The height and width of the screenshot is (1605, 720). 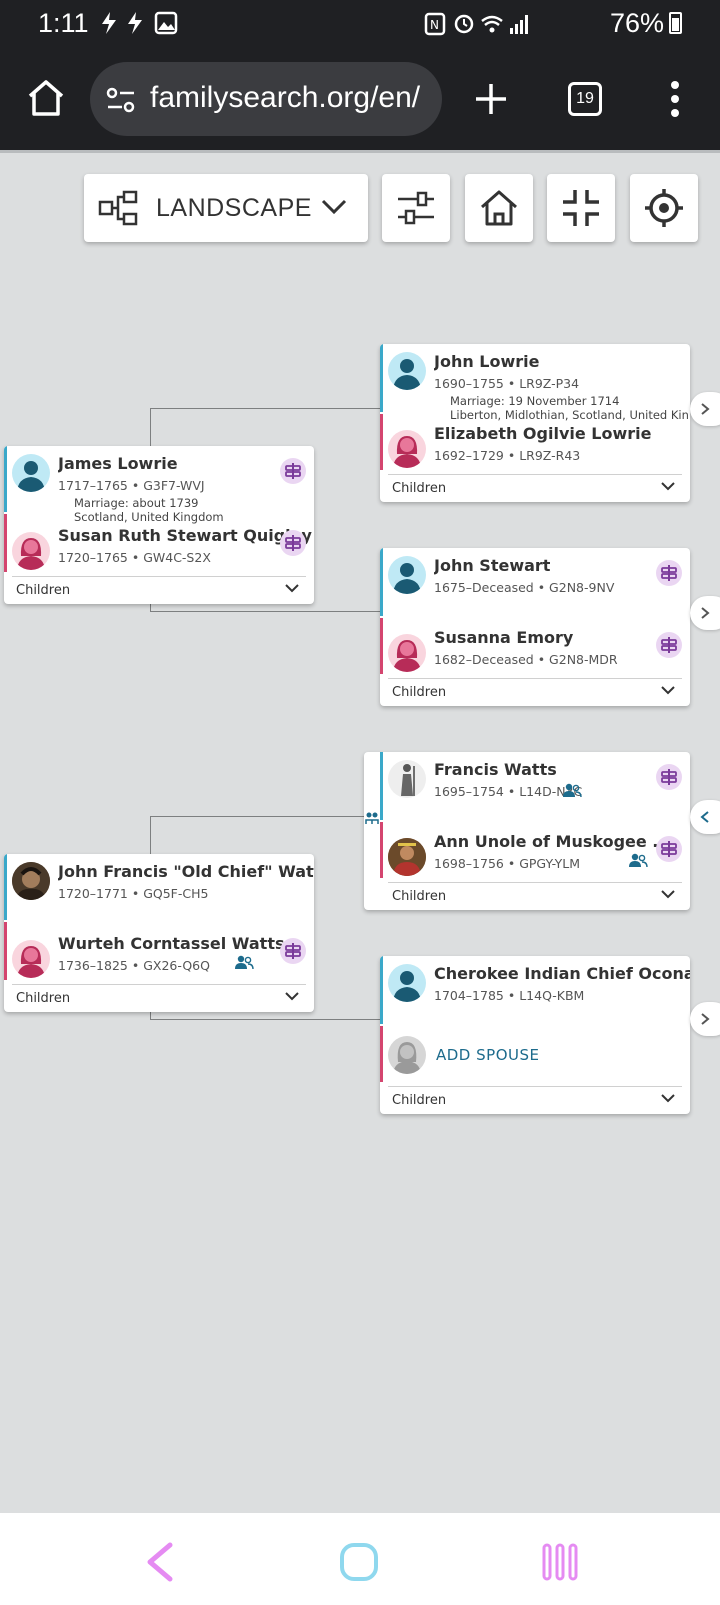 What do you see at coordinates (503, 637) in the screenshot?
I see `person-name: Susanna Emory` at bounding box center [503, 637].